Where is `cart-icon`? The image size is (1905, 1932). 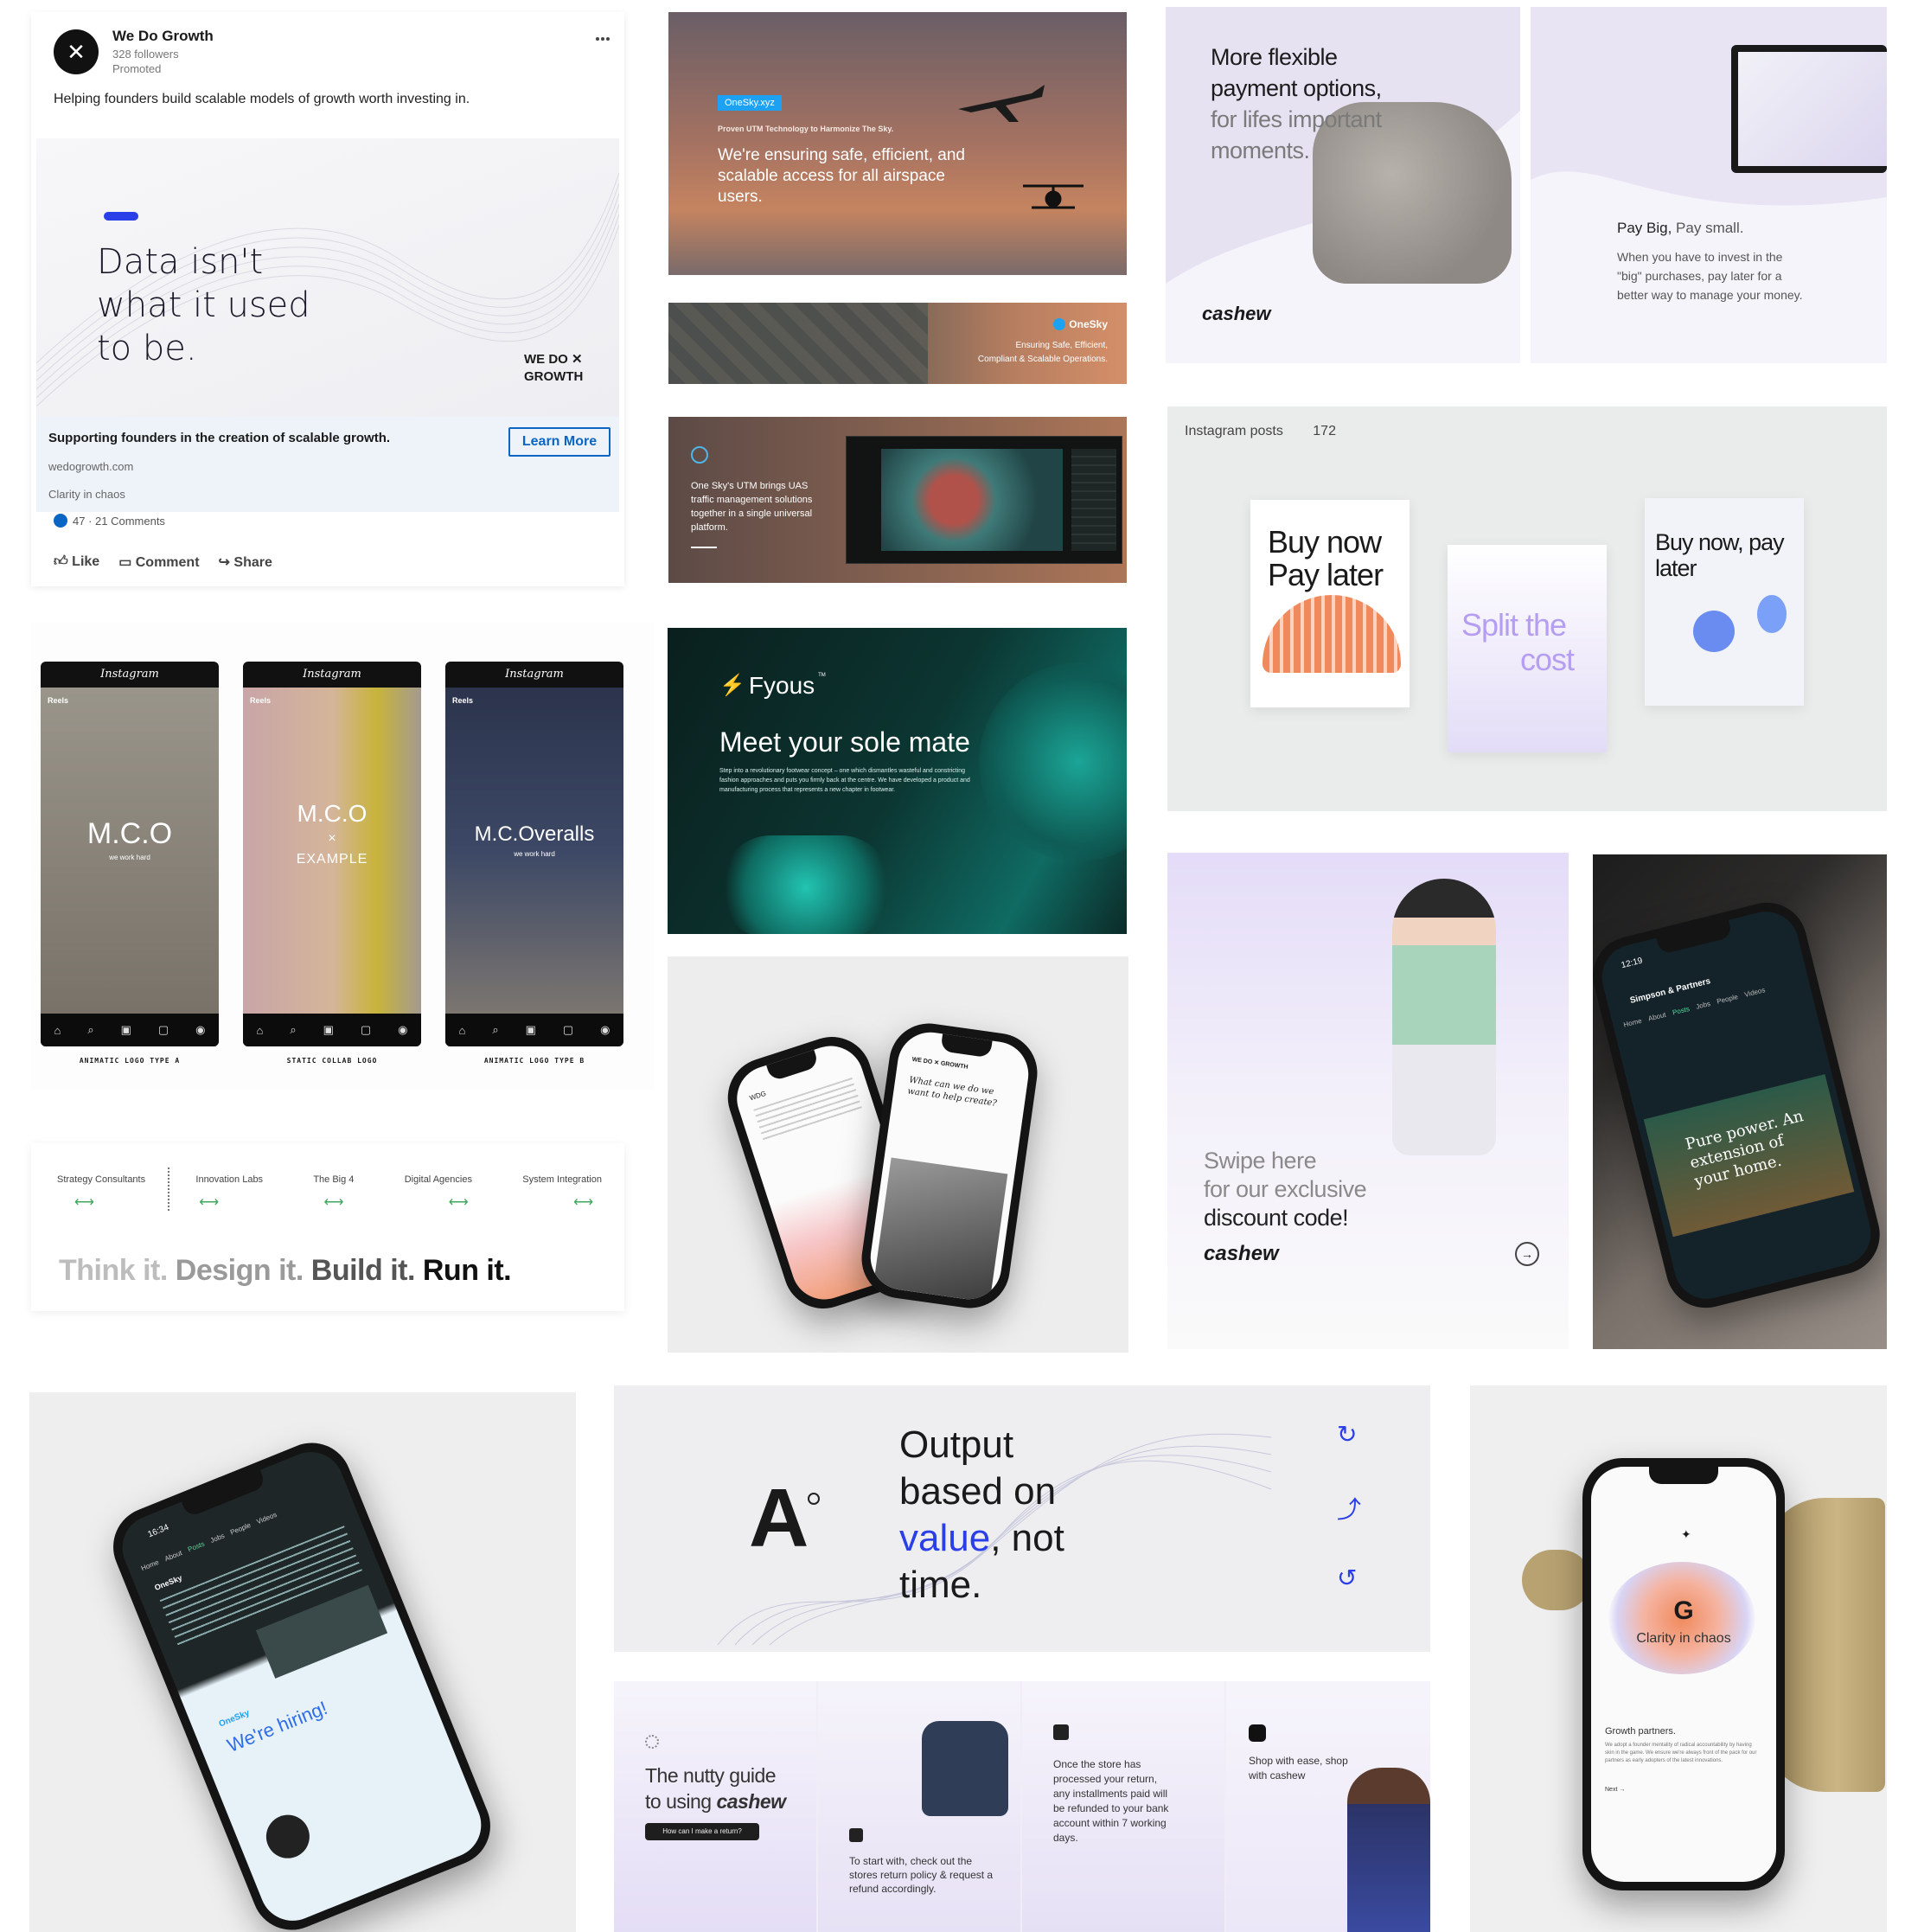 cart-icon is located at coordinates (1061, 1732).